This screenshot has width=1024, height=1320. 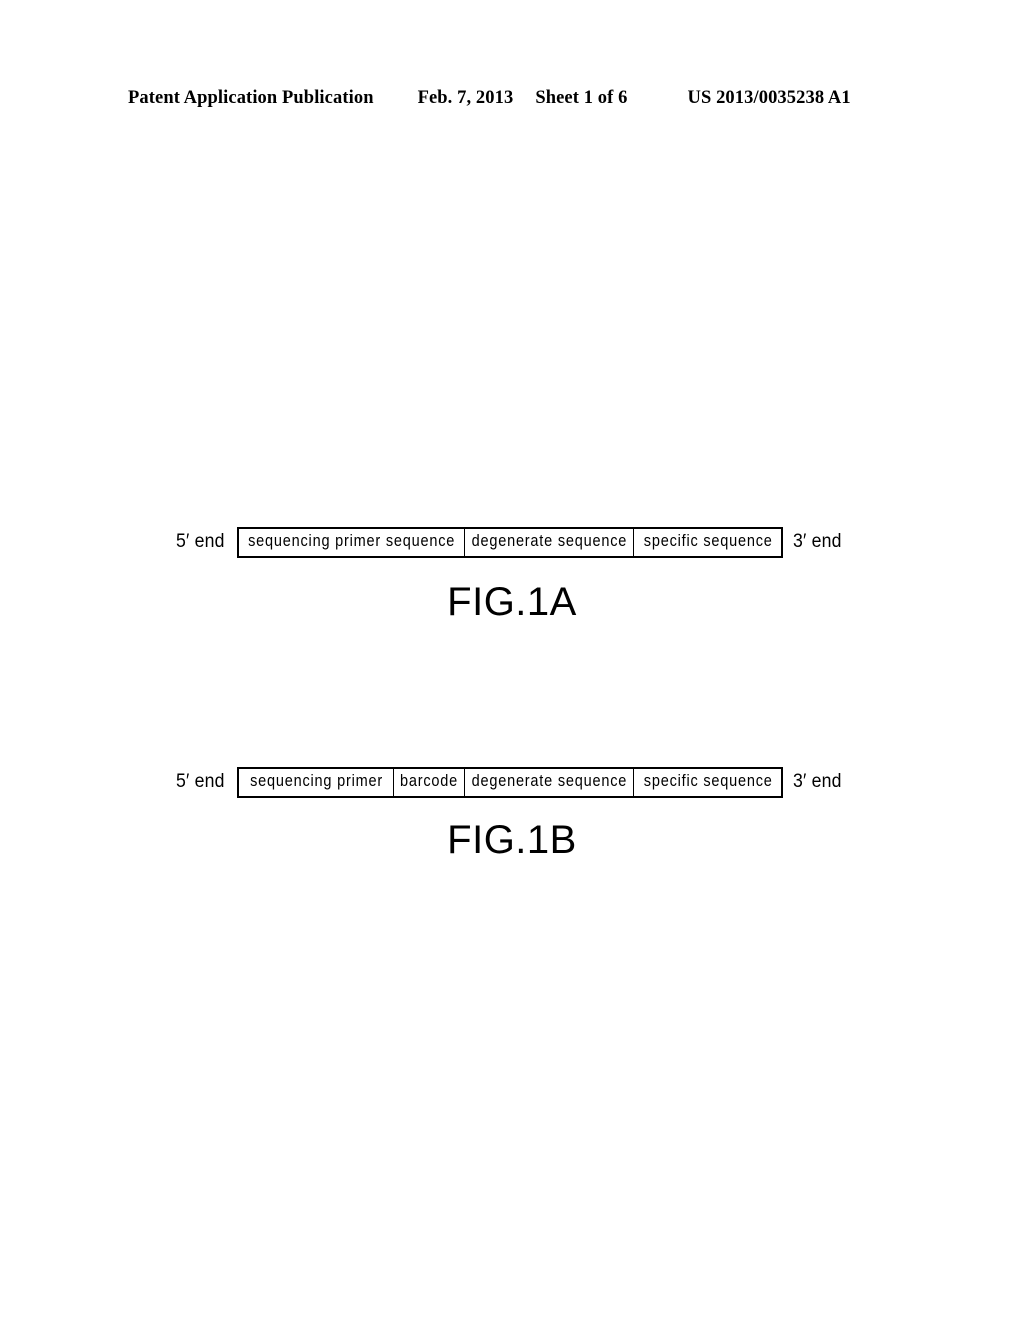 I want to click on three-prime-end-label-1b: 3′ end, so click(x=817, y=781).